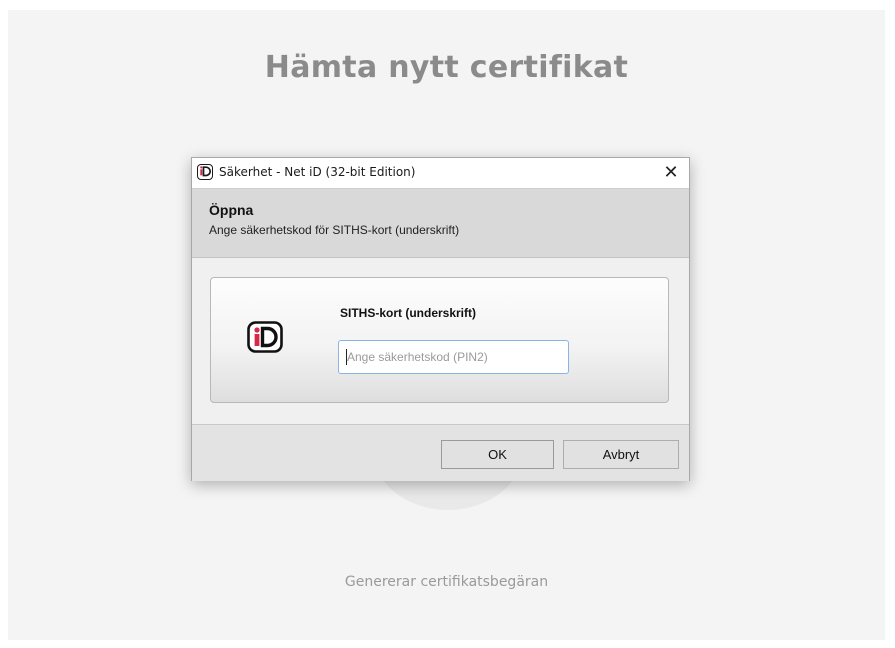 Image resolution: width=895 pixels, height=648 pixels. What do you see at coordinates (346, 357) in the screenshot?
I see `text-caret` at bounding box center [346, 357].